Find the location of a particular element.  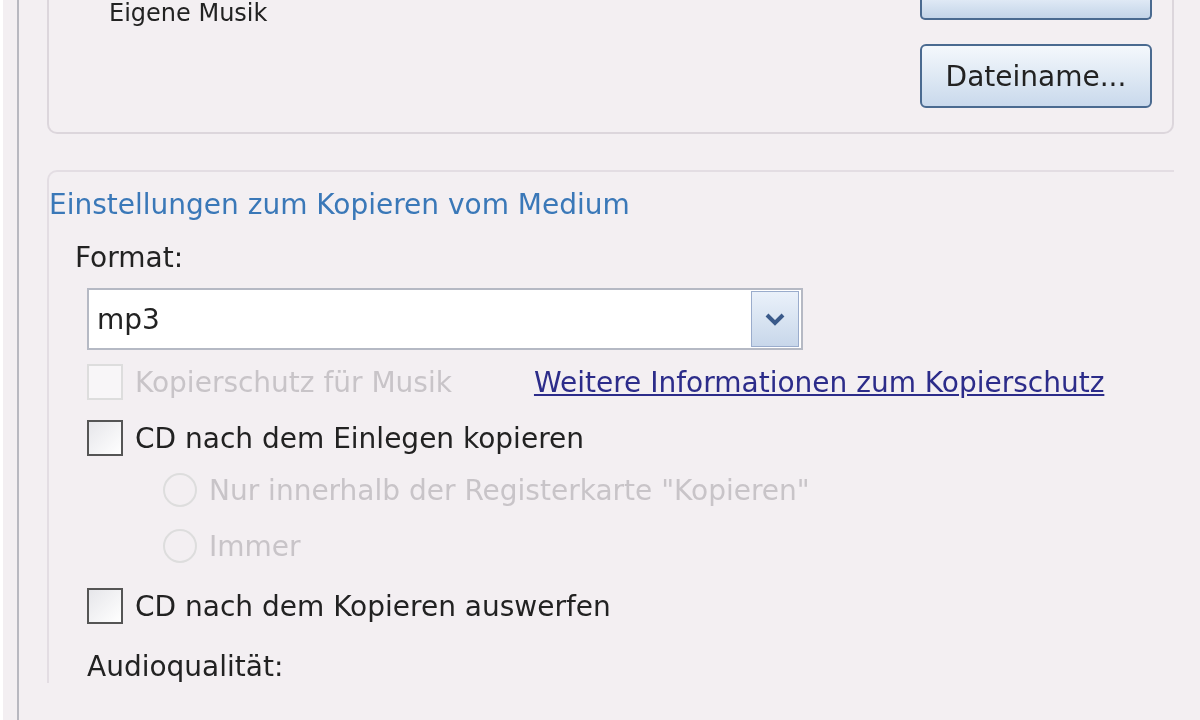

checkbox-label: CD nach dem Einlegen kopieren is located at coordinates (359, 438).